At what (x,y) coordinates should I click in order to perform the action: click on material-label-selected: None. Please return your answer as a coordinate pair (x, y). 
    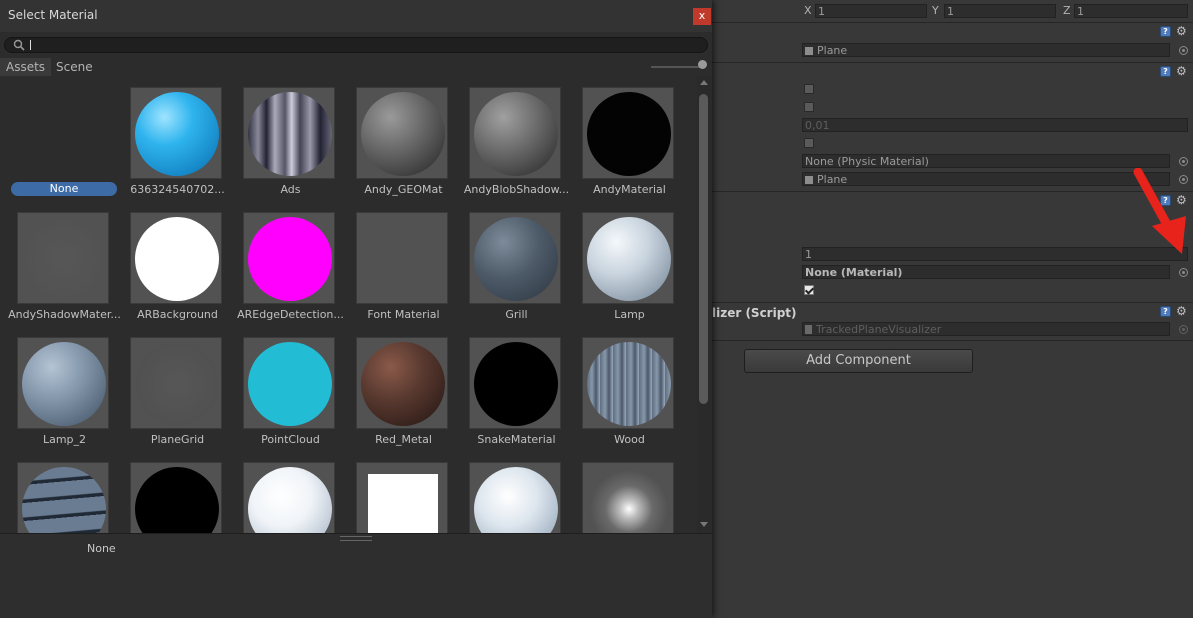
    Looking at the image, I should click on (64, 189).